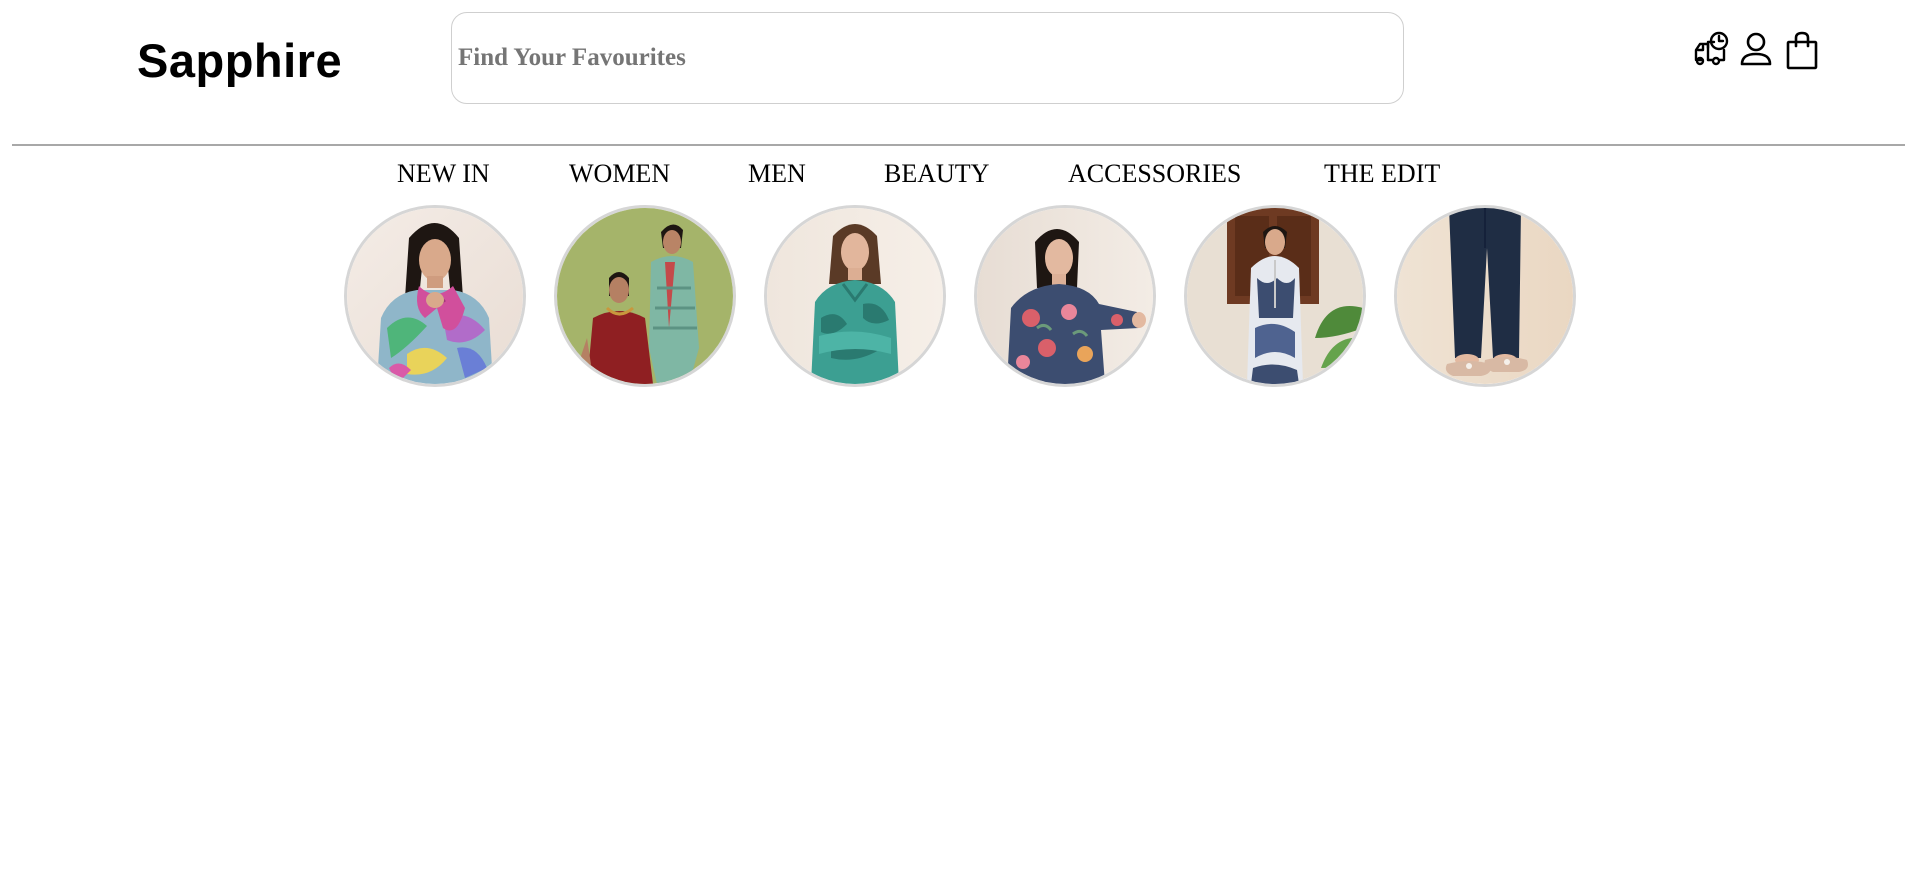  I want to click on nav-item-new-in: NEW IN, so click(443, 174).